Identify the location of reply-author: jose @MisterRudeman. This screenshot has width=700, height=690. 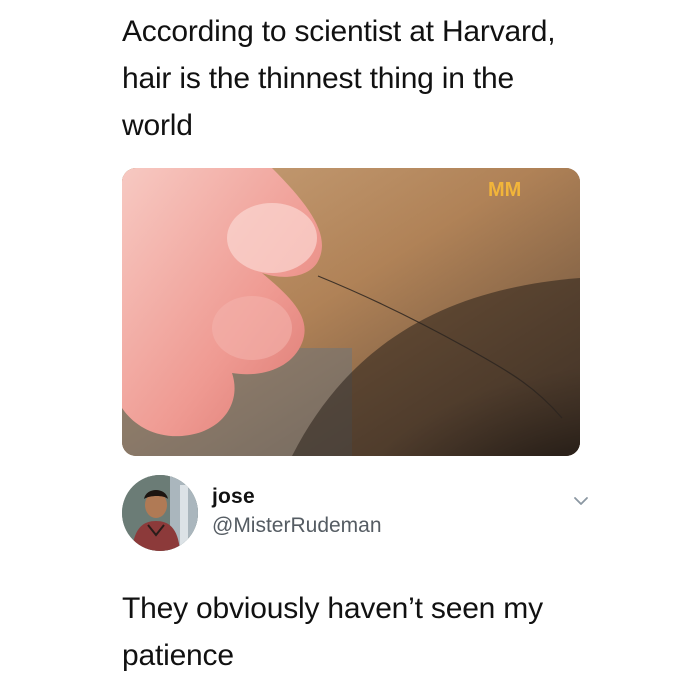
(357, 515).